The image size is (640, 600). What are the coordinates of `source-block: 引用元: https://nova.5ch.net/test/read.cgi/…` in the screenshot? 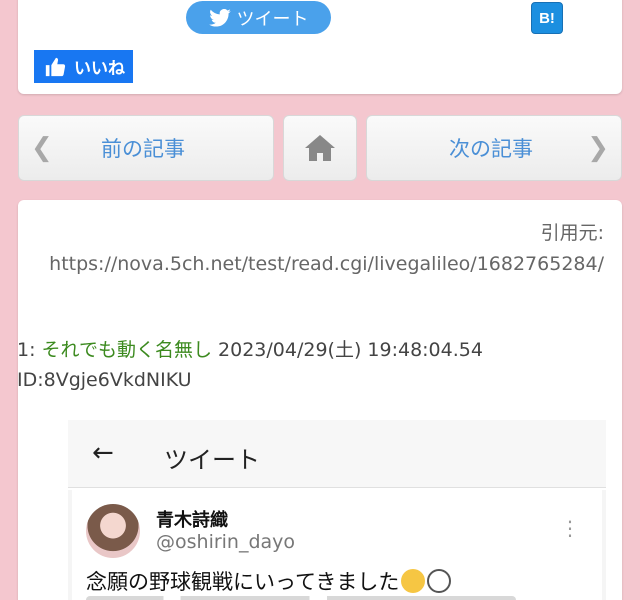 It's located at (319, 249).